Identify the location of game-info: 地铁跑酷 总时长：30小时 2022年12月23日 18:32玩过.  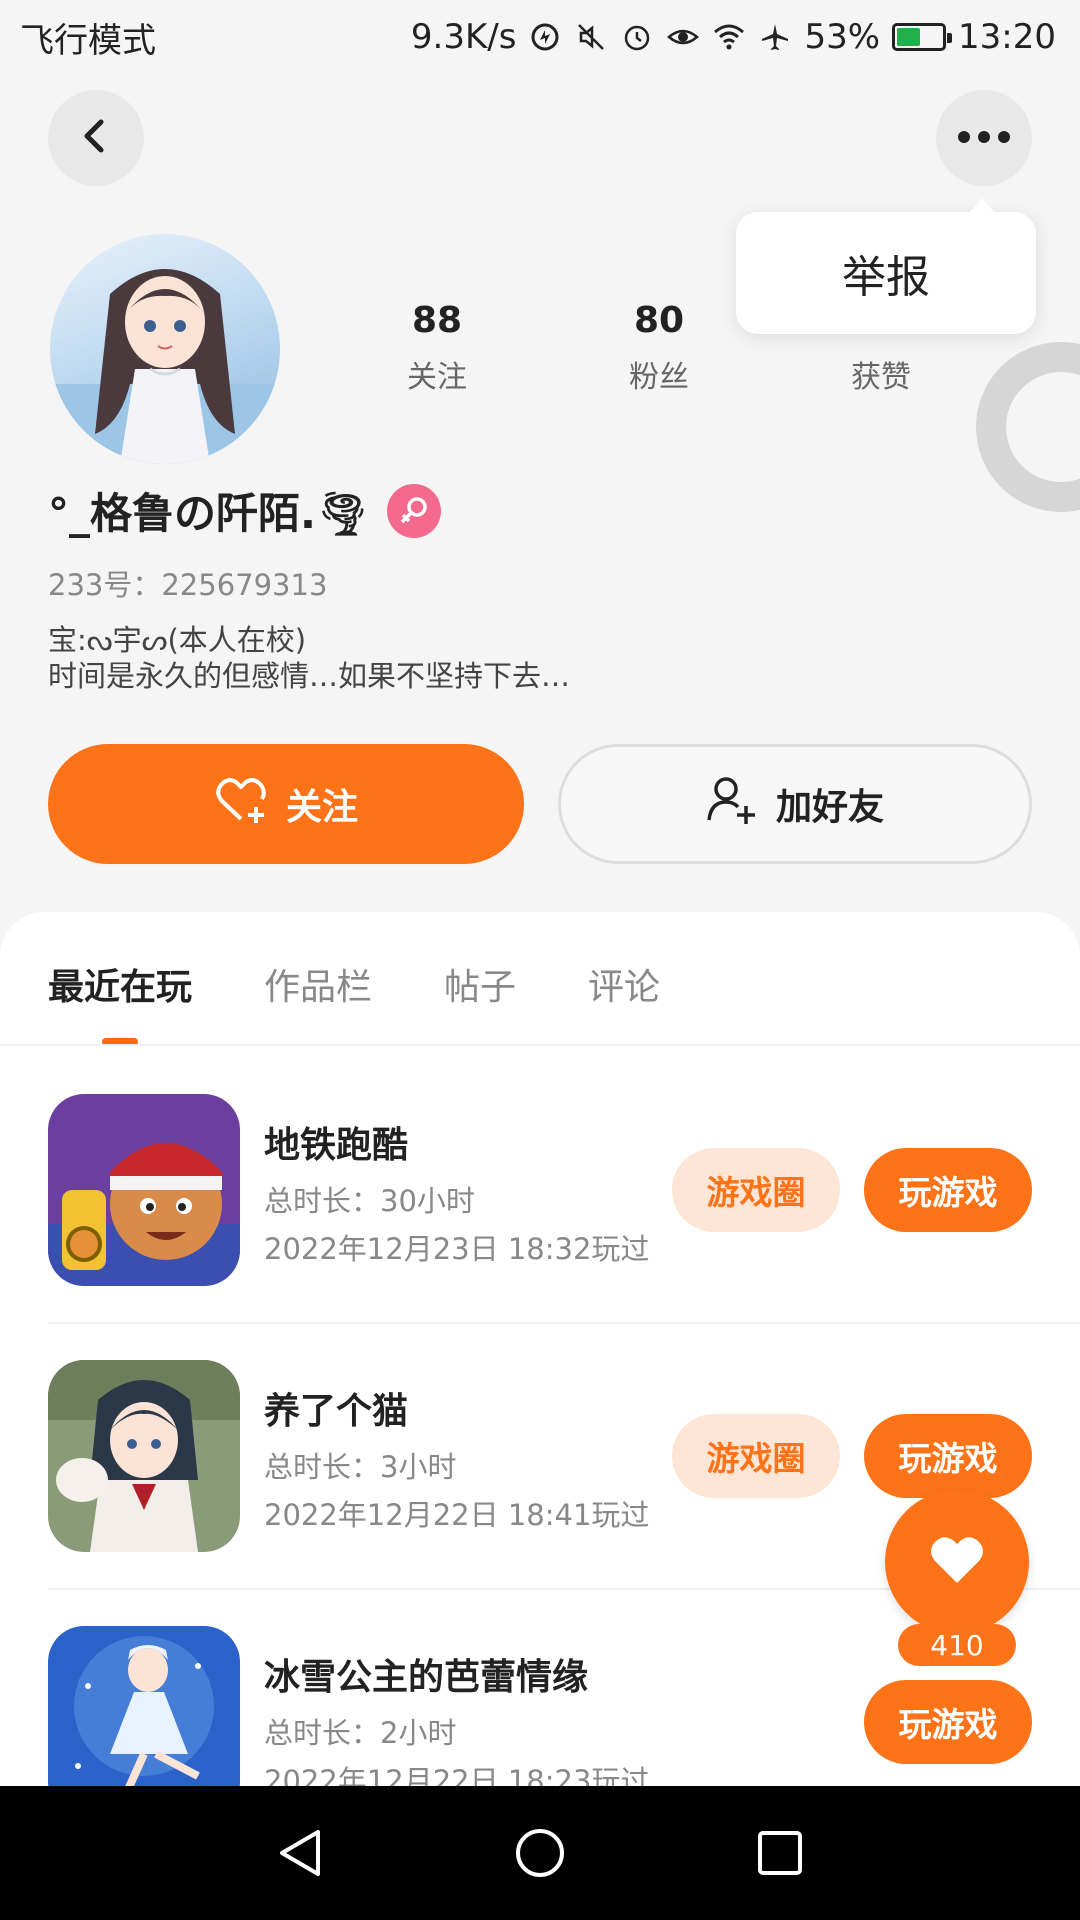
(474, 1192).